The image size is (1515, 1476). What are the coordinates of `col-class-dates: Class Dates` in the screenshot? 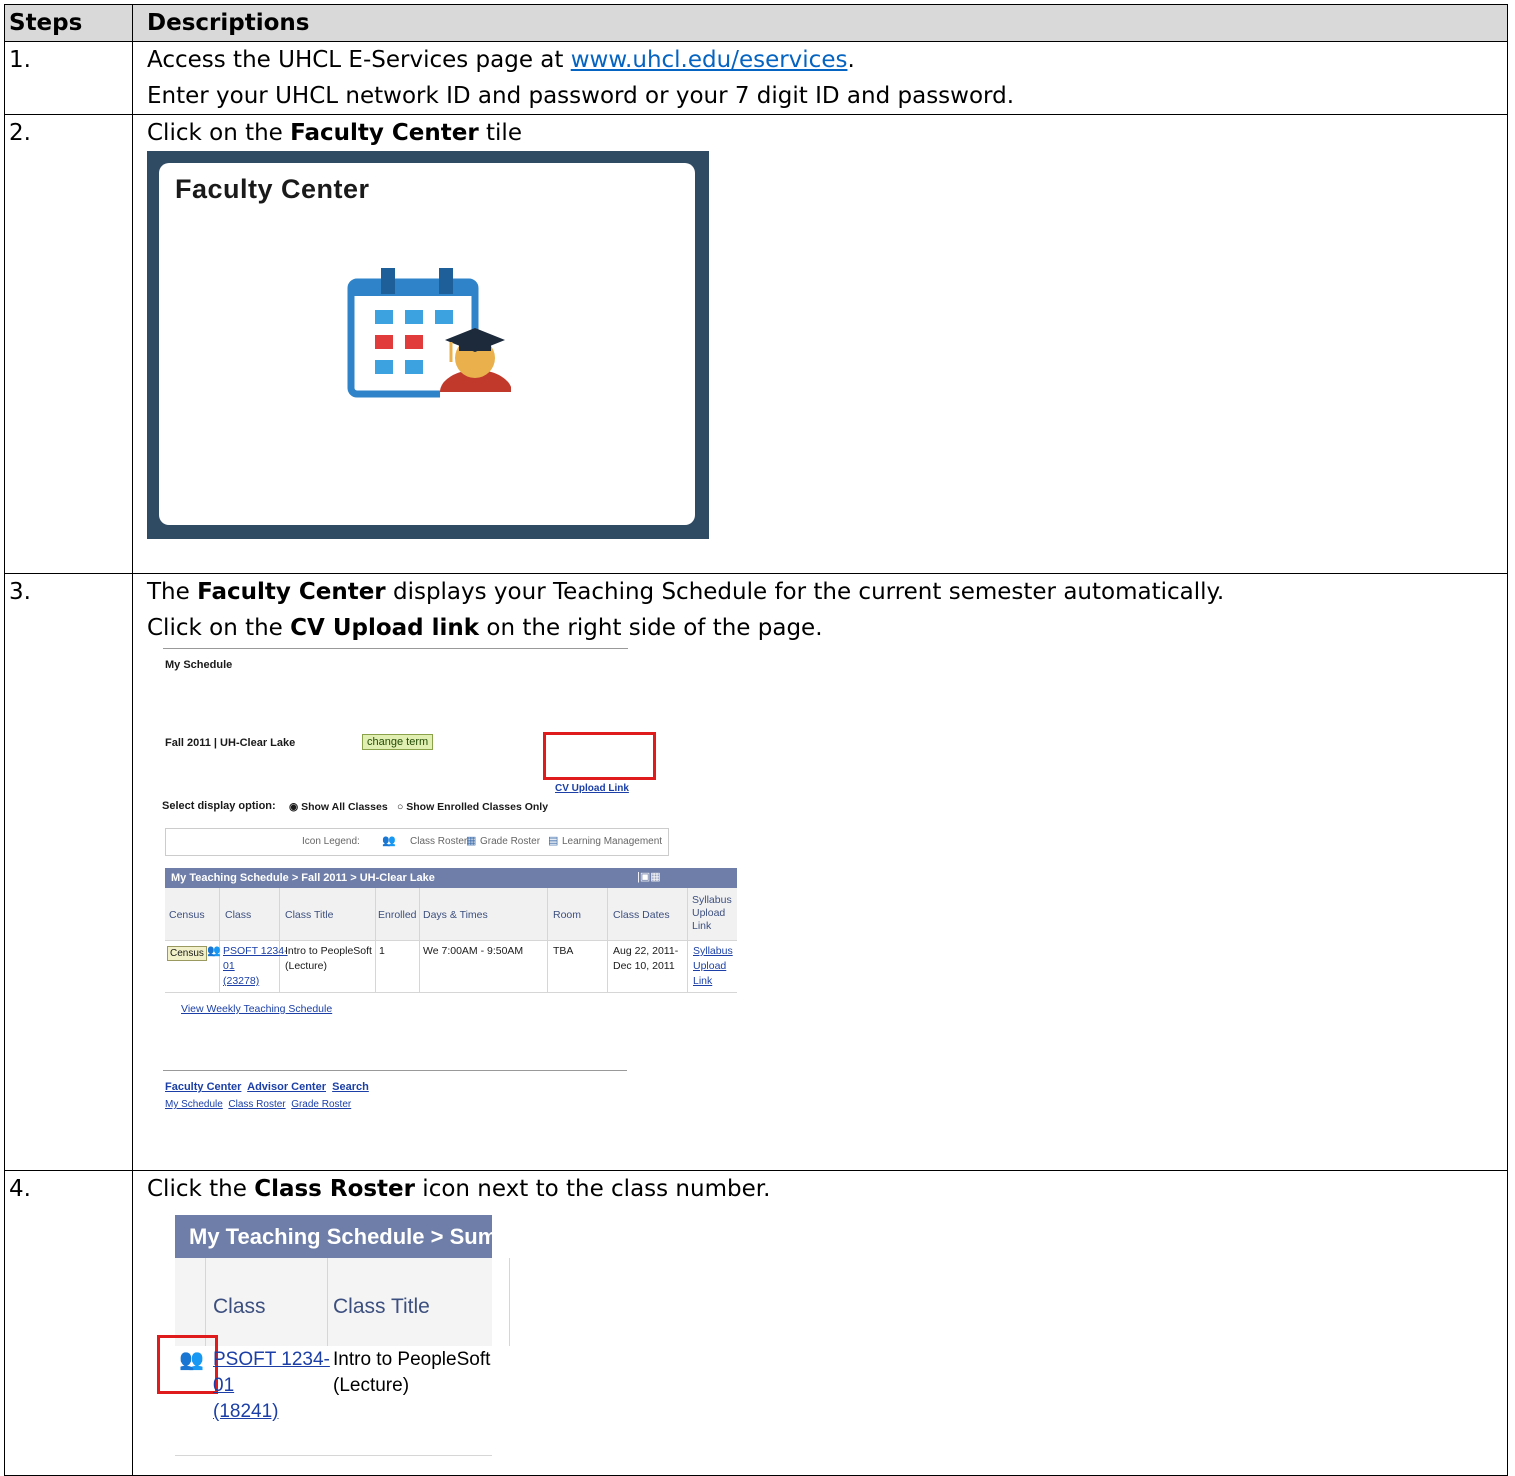 It's located at (641, 915).